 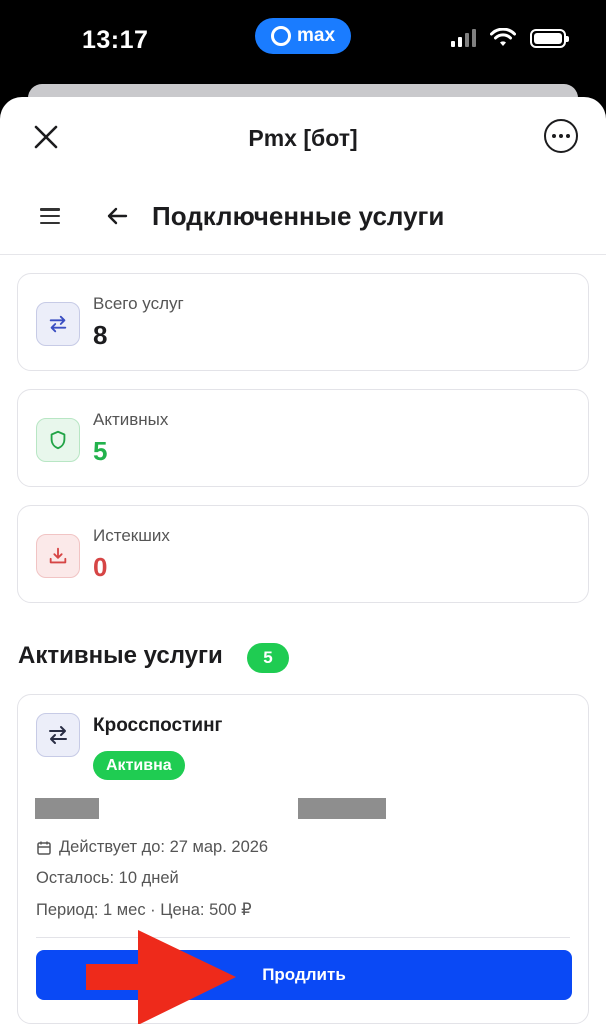 I want to click on stat-card-active: Активных 5, so click(x=303, y=438).